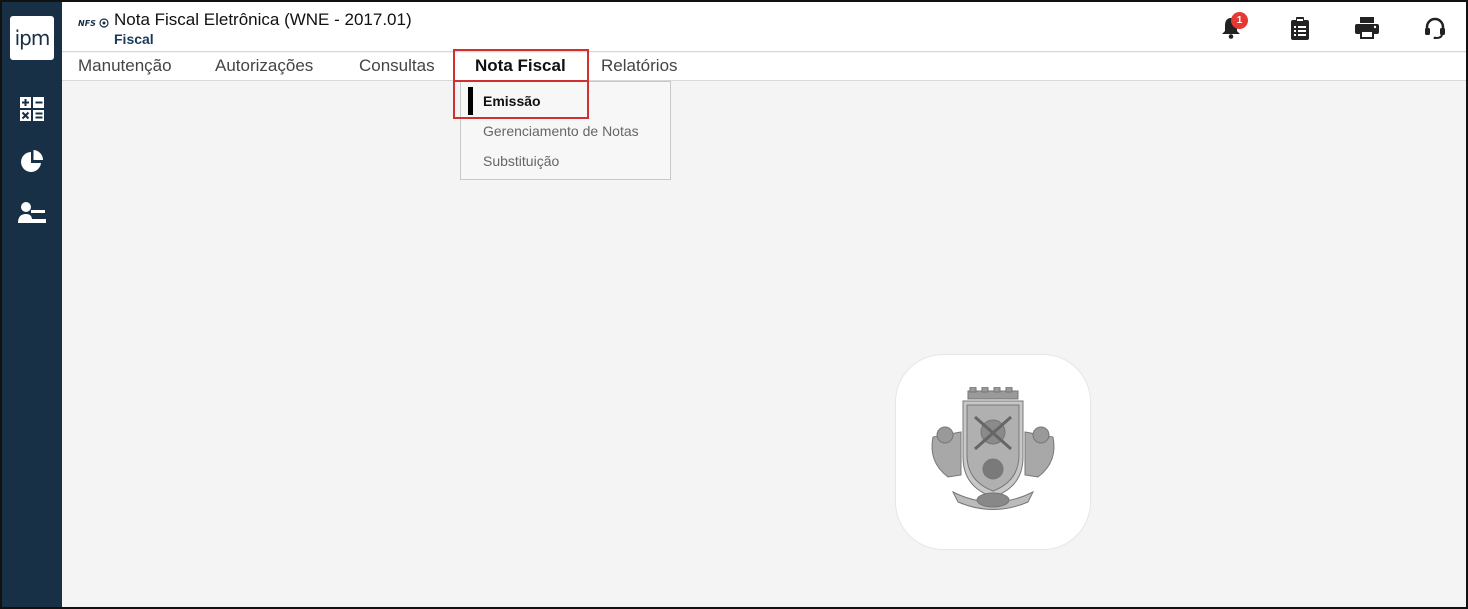 This screenshot has height=609, width=1468. I want to click on bell-icon: 1, so click(1233, 26).